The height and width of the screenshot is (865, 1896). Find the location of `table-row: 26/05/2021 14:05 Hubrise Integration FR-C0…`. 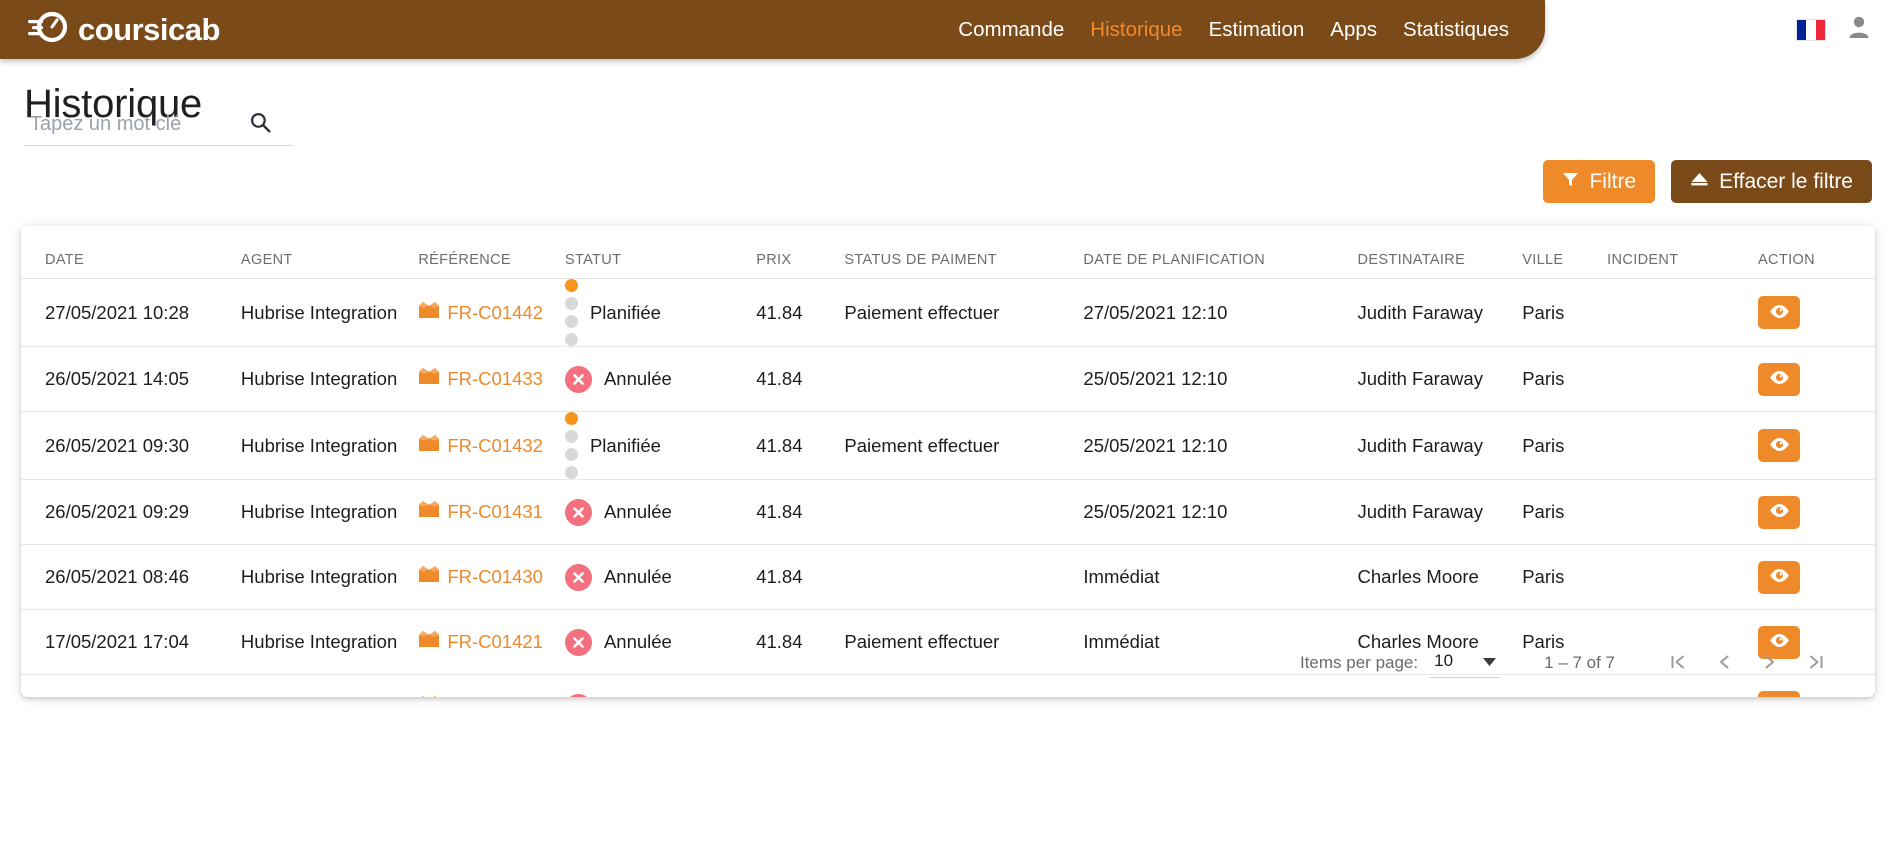

table-row: 26/05/2021 14:05 Hubrise Integration FR-C0… is located at coordinates (948, 379).